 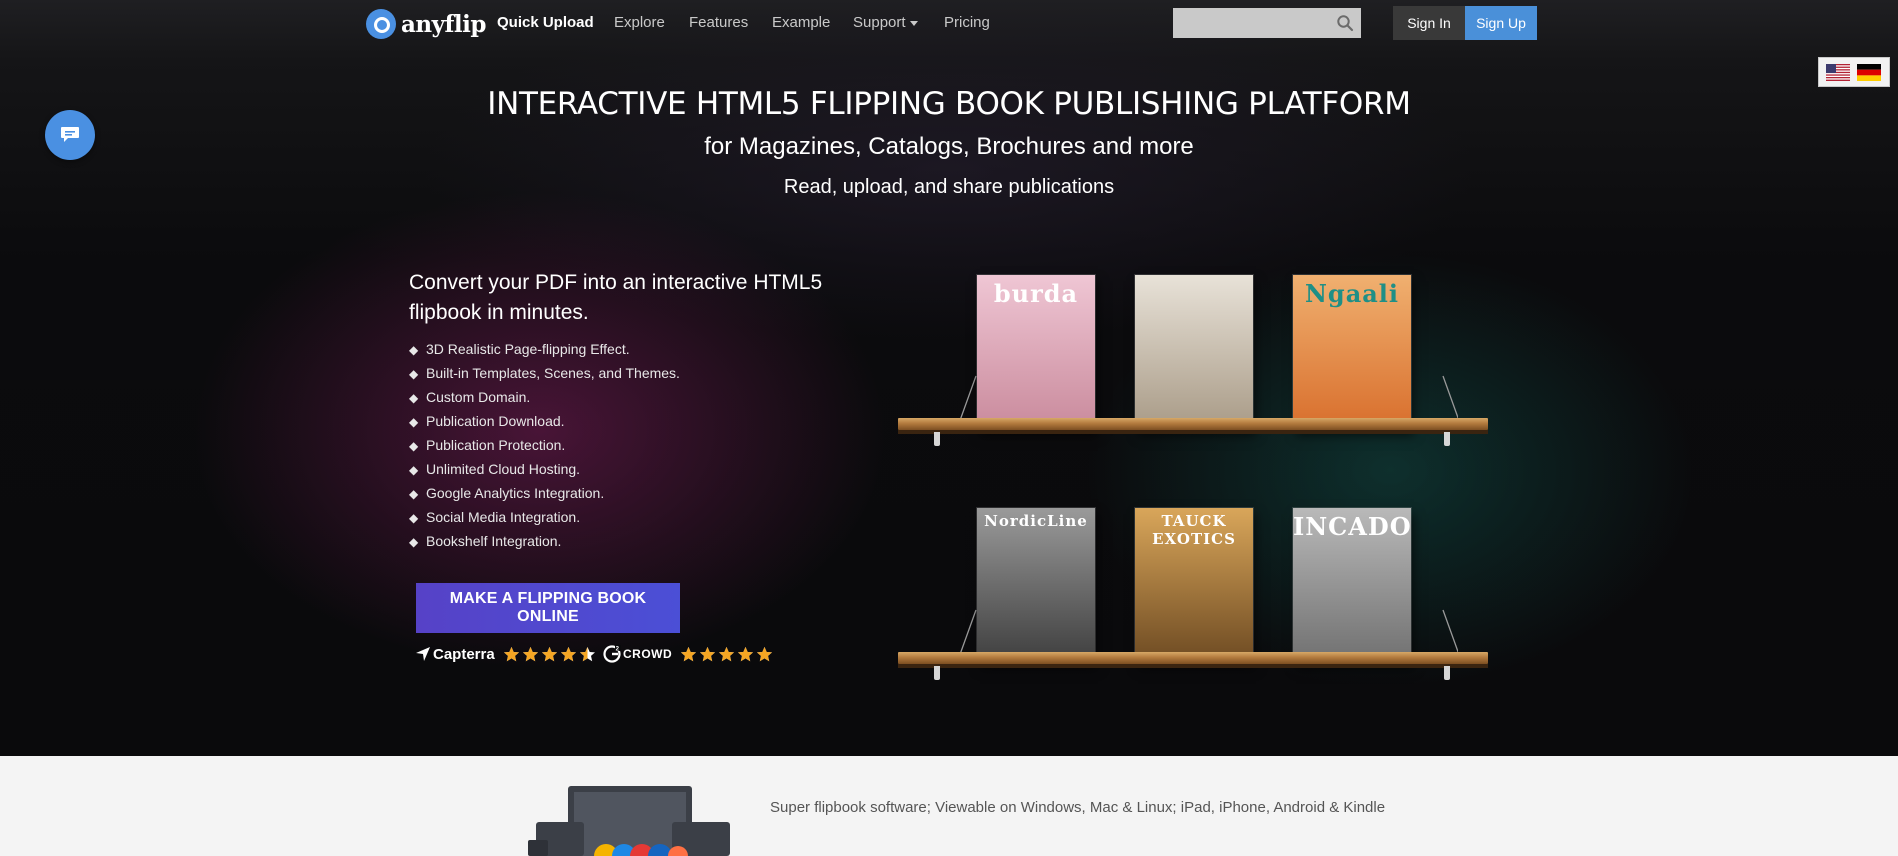 I want to click on feature-item: ◆ 3D Realistic Page-flipping Effect., so click(x=544, y=349).